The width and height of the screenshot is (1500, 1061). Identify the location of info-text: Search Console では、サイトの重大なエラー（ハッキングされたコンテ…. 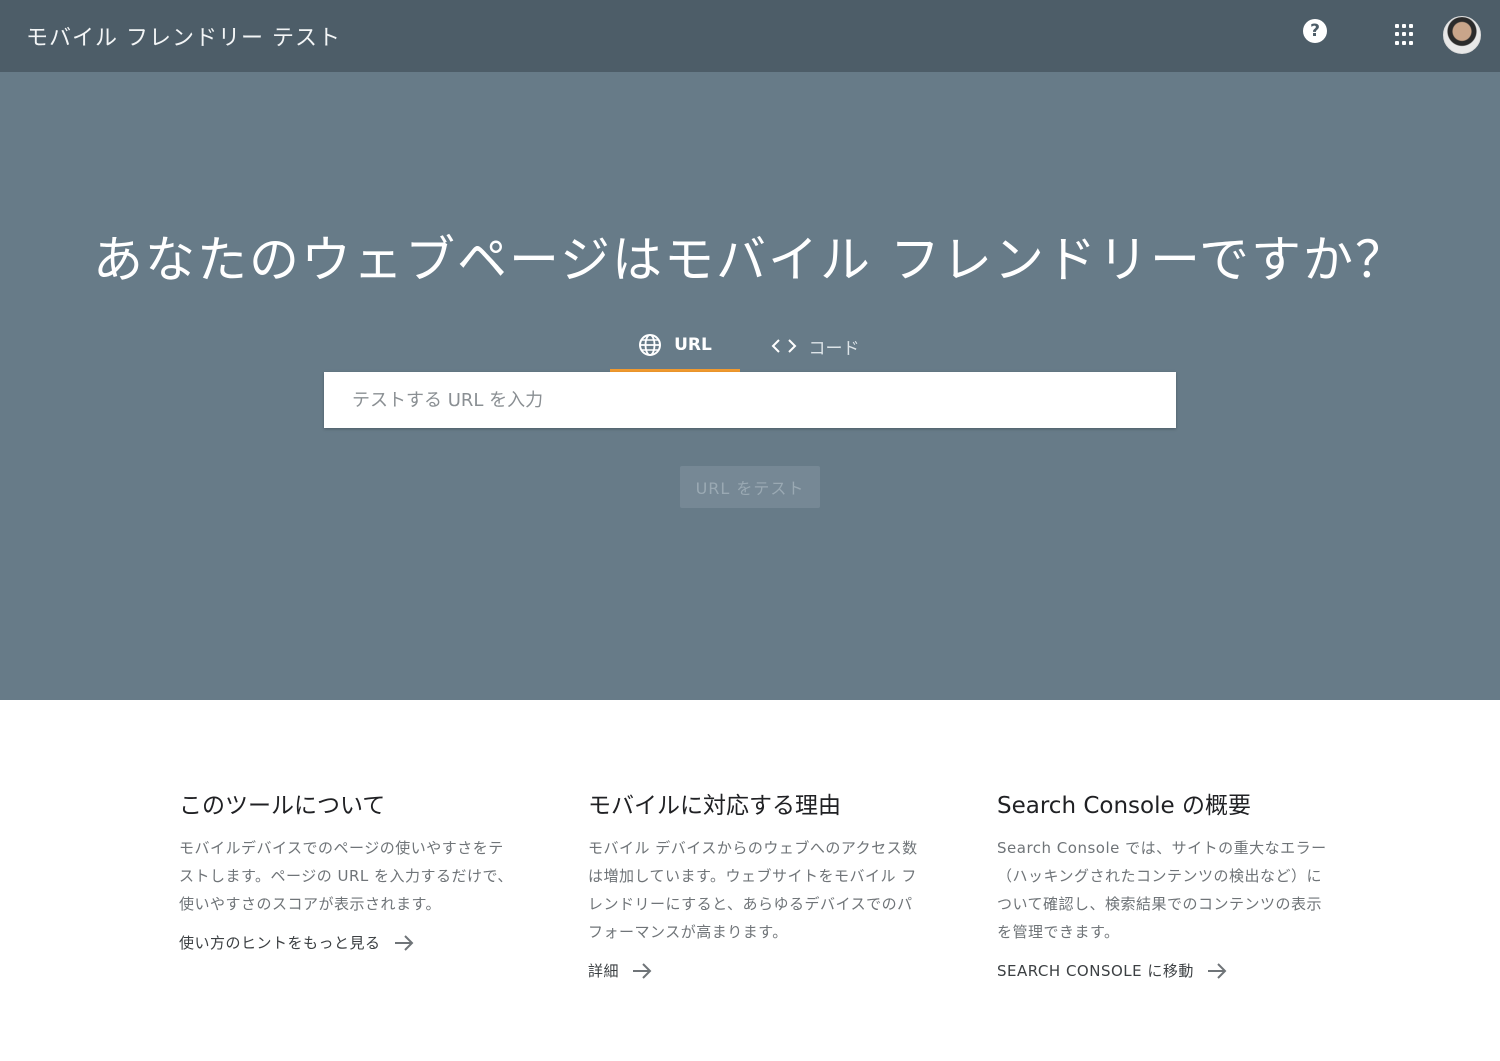
(1162, 890).